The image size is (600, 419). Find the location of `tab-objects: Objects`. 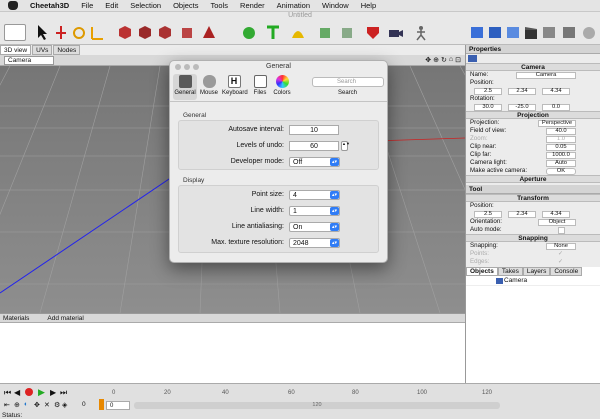

tab-objects: Objects is located at coordinates (482, 271).